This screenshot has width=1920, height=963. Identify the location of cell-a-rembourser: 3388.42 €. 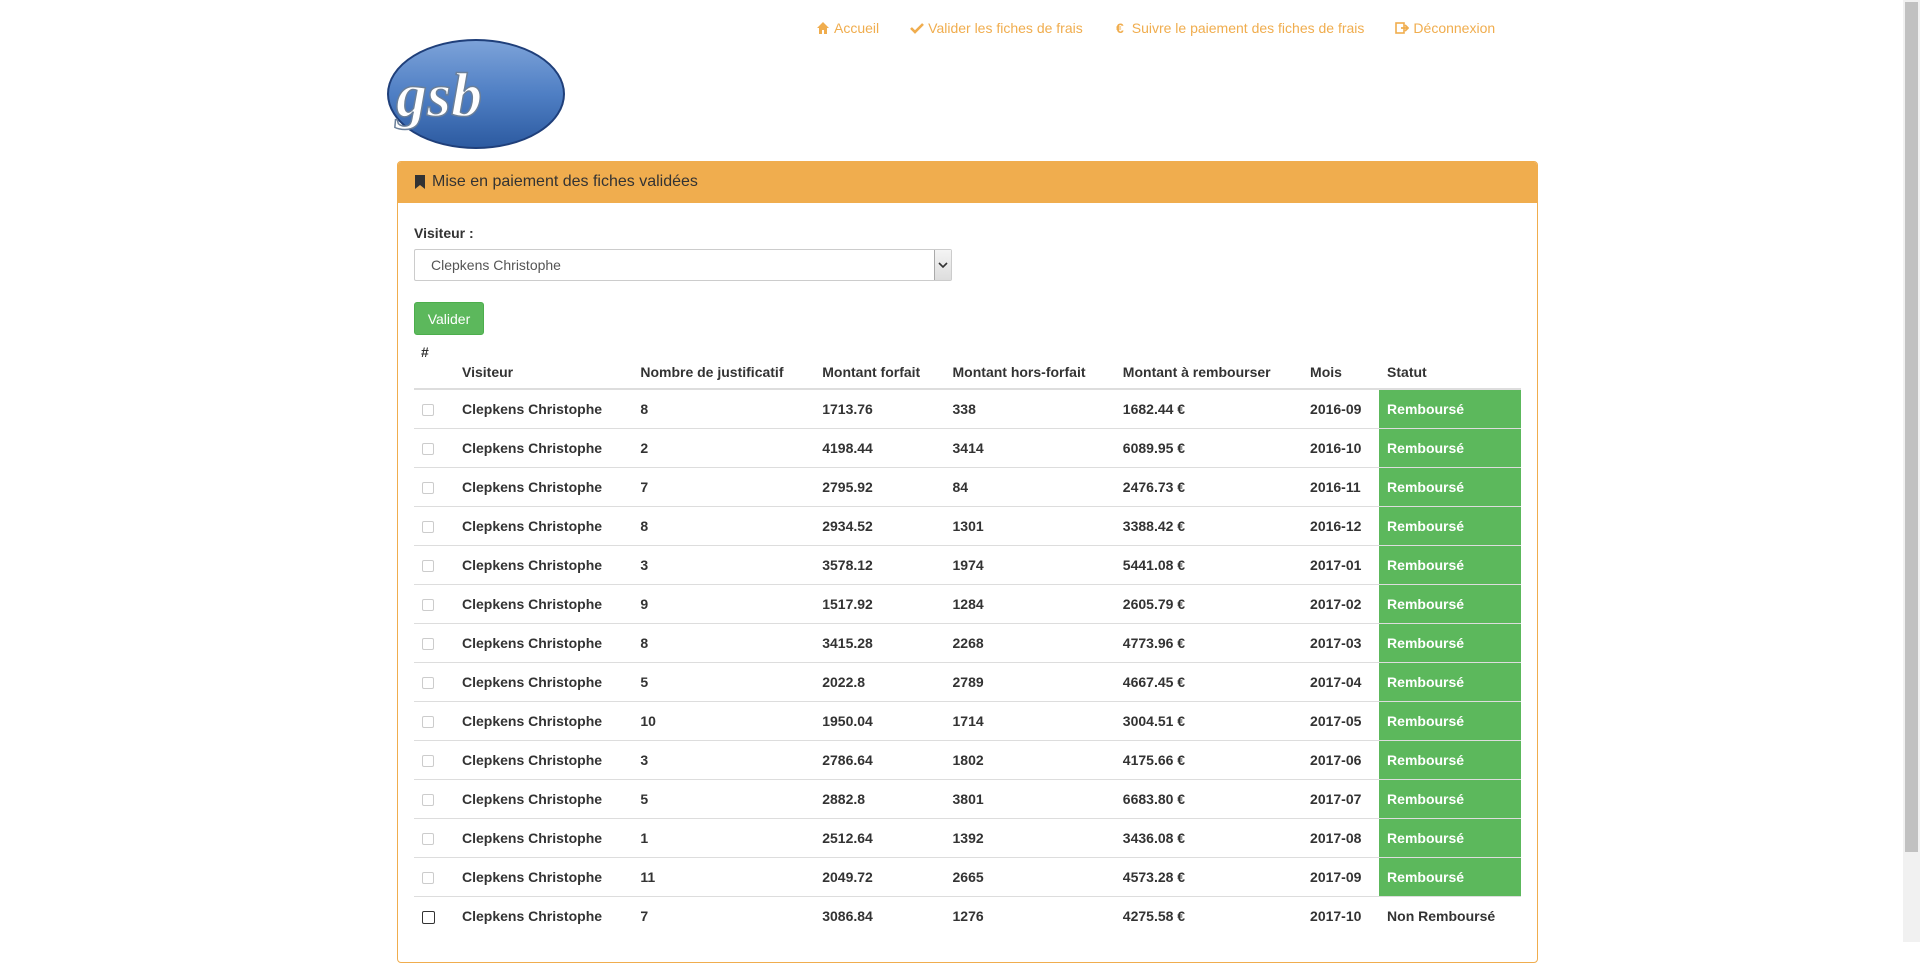
(1208, 526).